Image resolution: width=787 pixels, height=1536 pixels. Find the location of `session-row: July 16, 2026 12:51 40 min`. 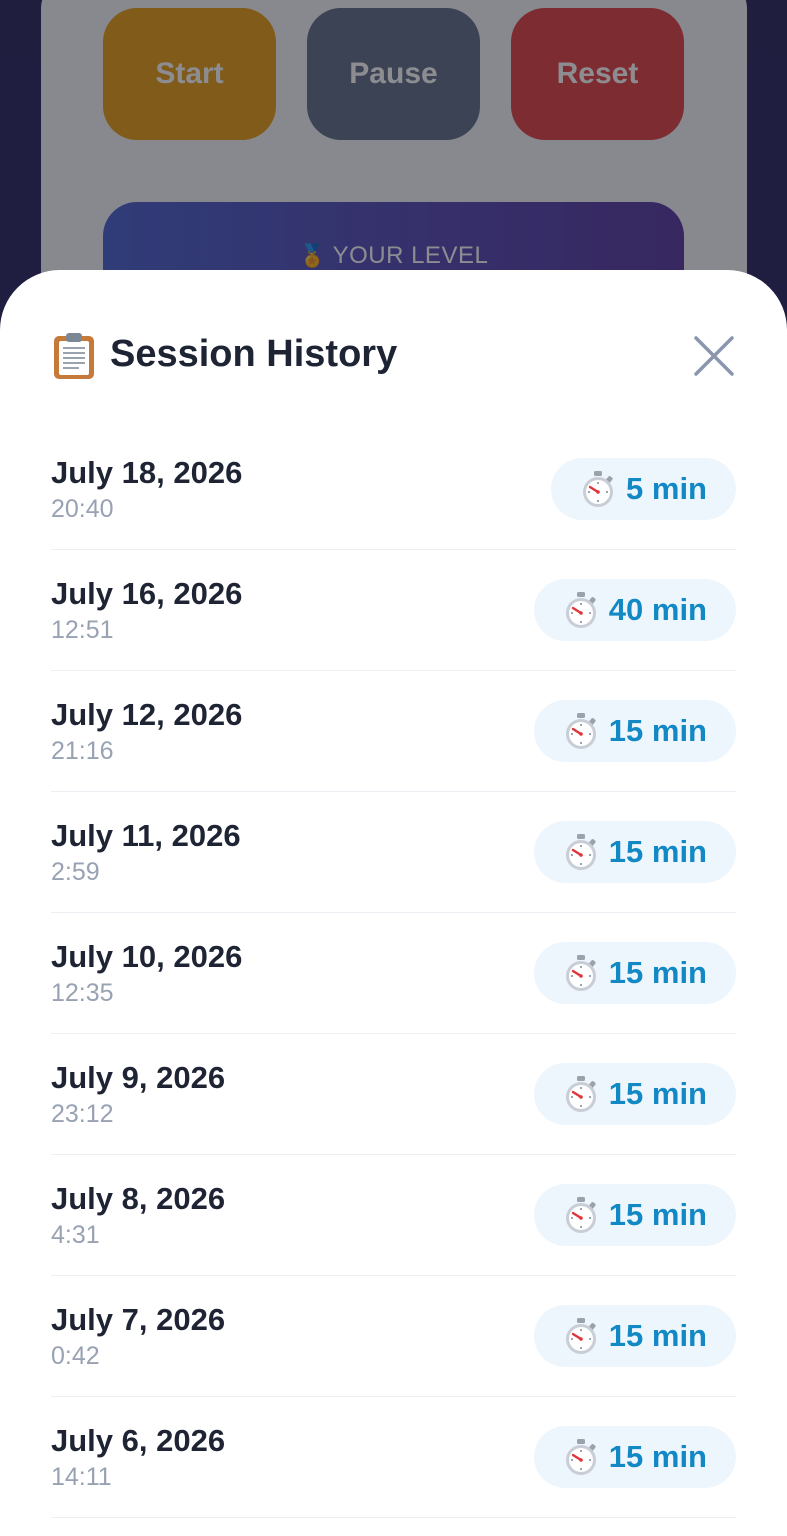

session-row: July 16, 2026 12:51 40 min is located at coordinates (393, 610).